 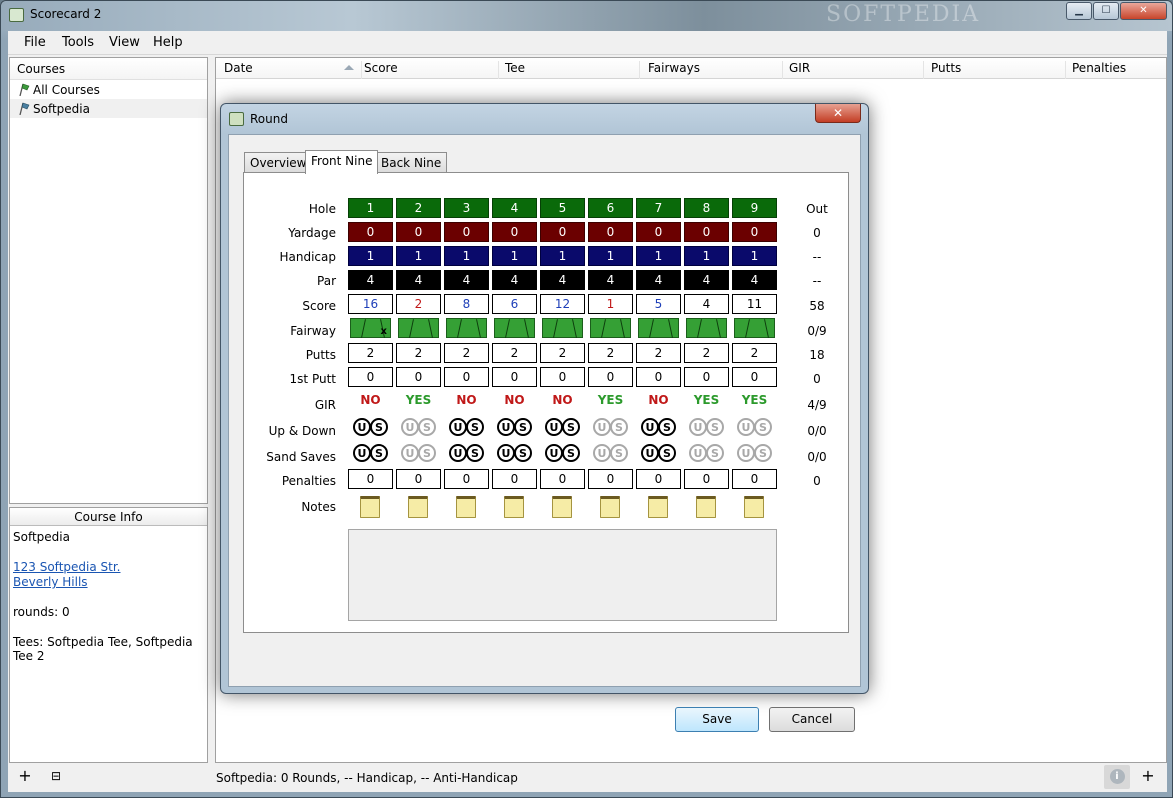 I want to click on add-round-button: +, so click(x=1148, y=777).